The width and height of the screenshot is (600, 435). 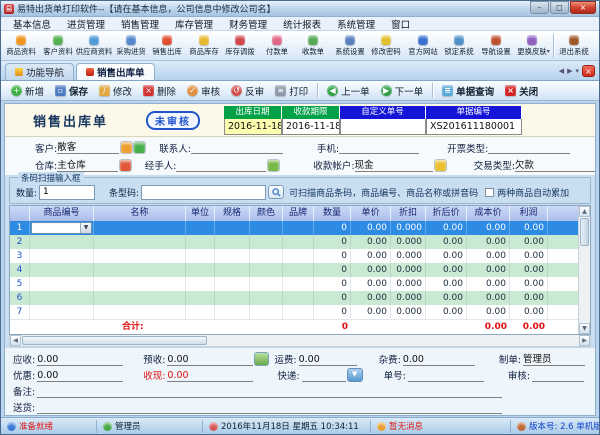 What do you see at coordinates (125, 165) in the screenshot?
I see `warehouse-picker-icon` at bounding box center [125, 165].